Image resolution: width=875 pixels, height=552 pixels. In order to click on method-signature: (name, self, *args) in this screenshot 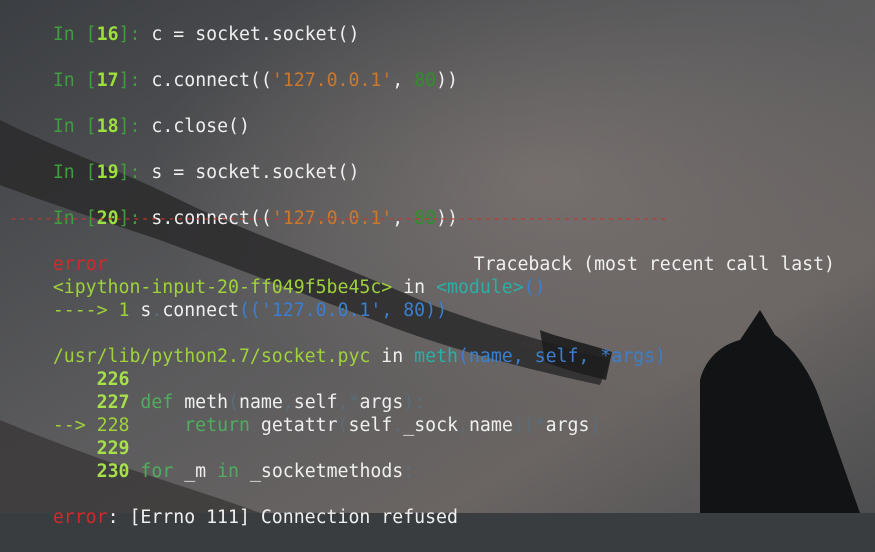, I will do `click(562, 356)`.